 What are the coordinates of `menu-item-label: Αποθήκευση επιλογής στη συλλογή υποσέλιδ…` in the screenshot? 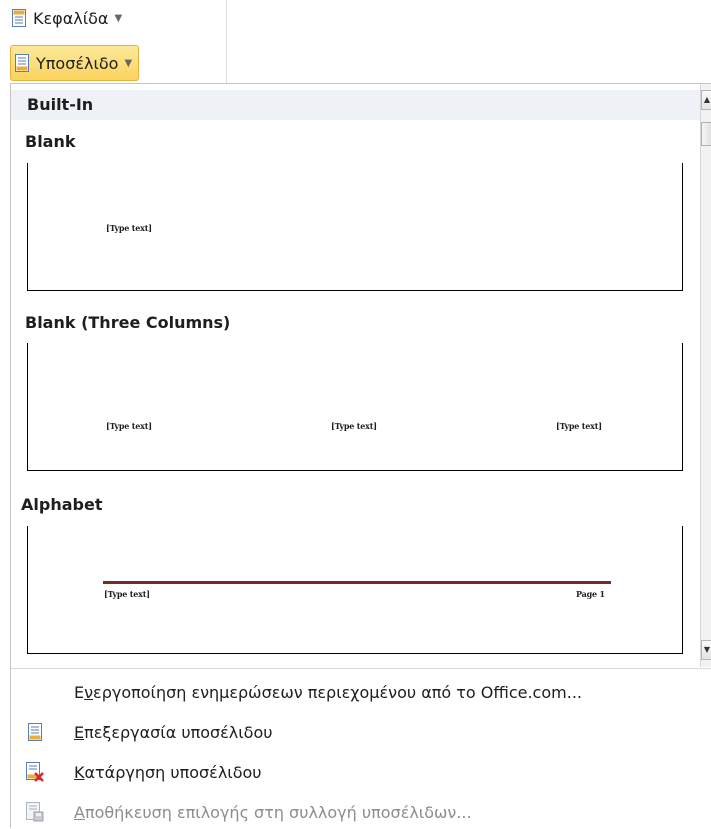 It's located at (273, 812).